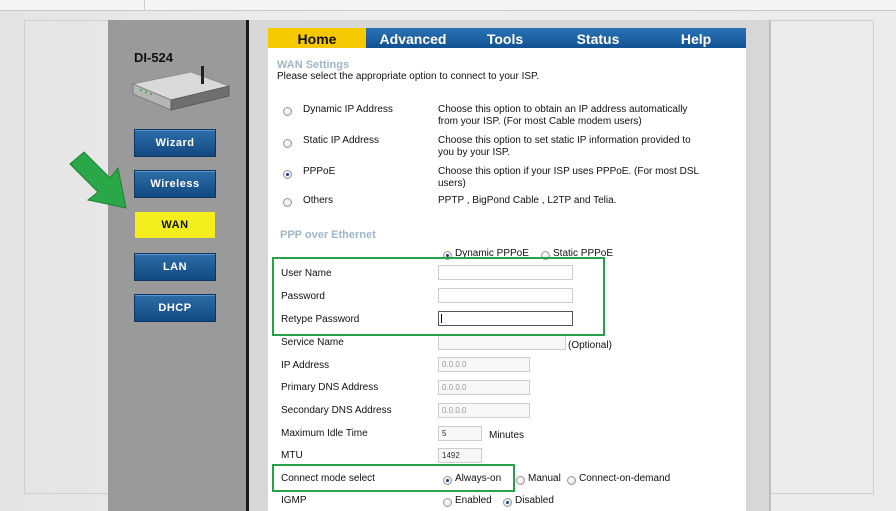  What do you see at coordinates (312, 342) in the screenshot?
I see `service-name-label: Service Name` at bounding box center [312, 342].